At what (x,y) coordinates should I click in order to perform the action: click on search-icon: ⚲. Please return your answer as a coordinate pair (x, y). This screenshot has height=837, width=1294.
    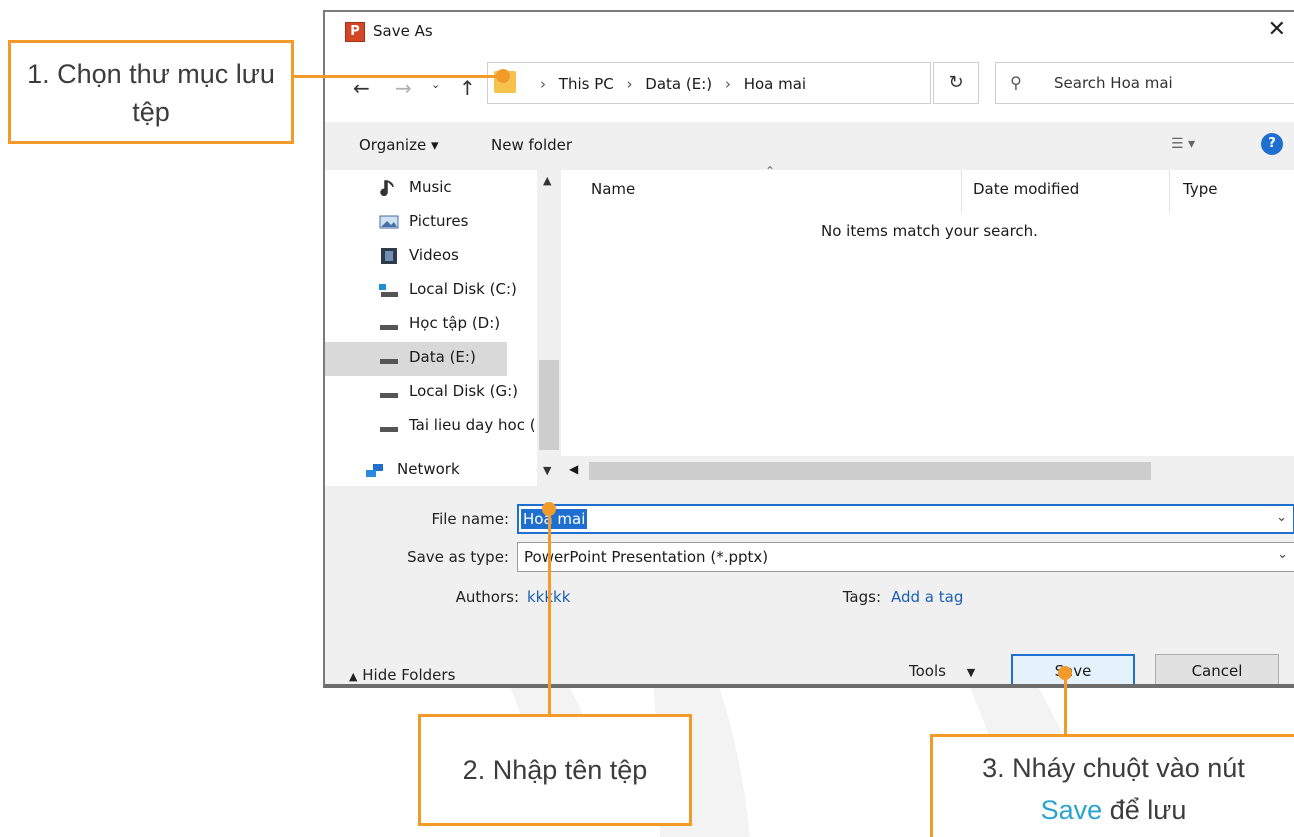
    Looking at the image, I should click on (1016, 82).